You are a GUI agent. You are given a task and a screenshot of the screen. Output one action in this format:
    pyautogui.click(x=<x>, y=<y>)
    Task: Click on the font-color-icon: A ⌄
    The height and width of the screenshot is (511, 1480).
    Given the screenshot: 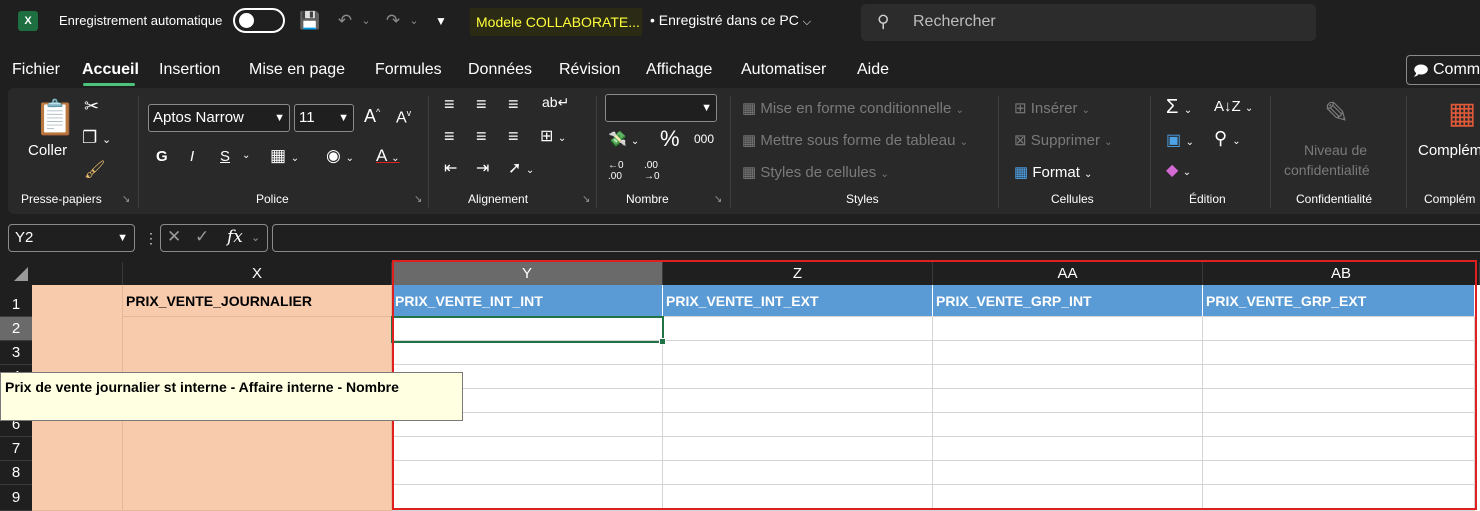 What is the action you would take?
    pyautogui.click(x=388, y=156)
    